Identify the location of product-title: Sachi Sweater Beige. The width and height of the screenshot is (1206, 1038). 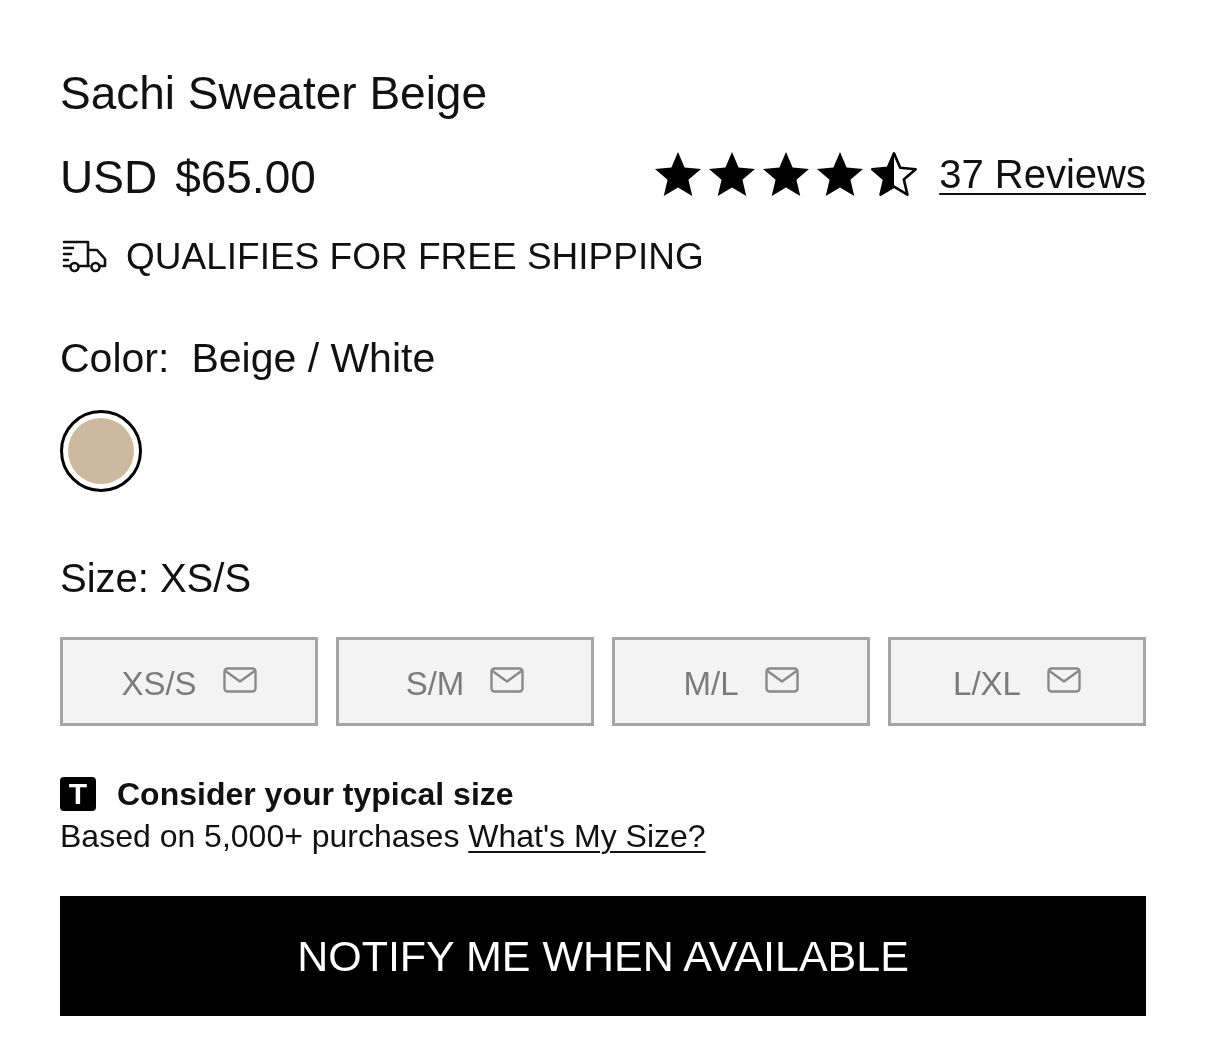
(274, 93).